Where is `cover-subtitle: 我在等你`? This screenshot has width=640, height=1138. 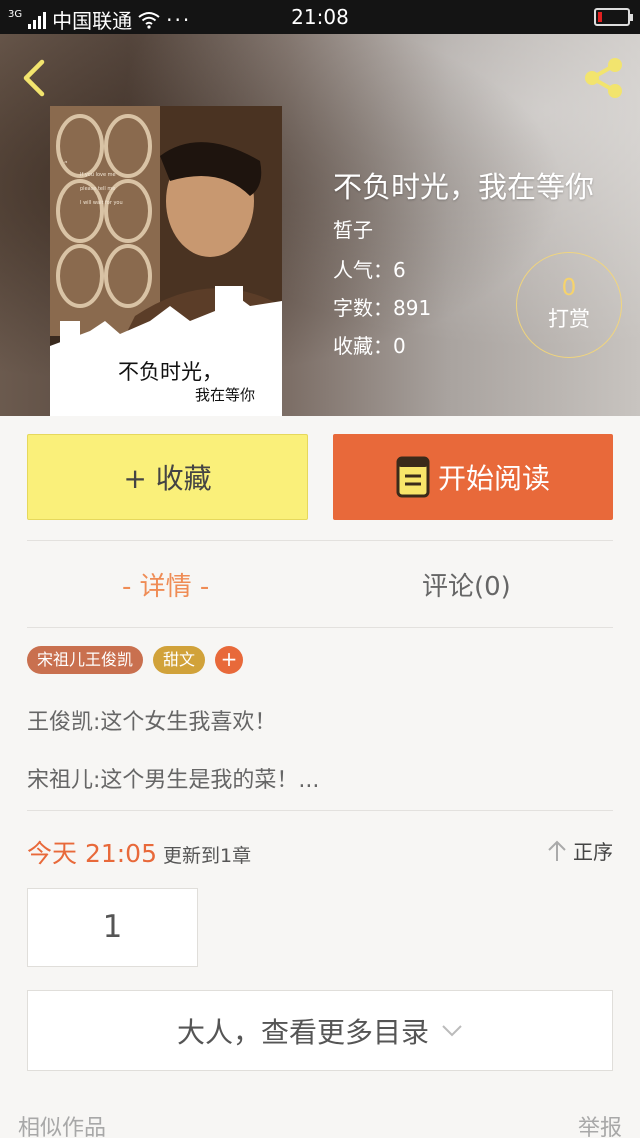
cover-subtitle: 我在等你 is located at coordinates (225, 395).